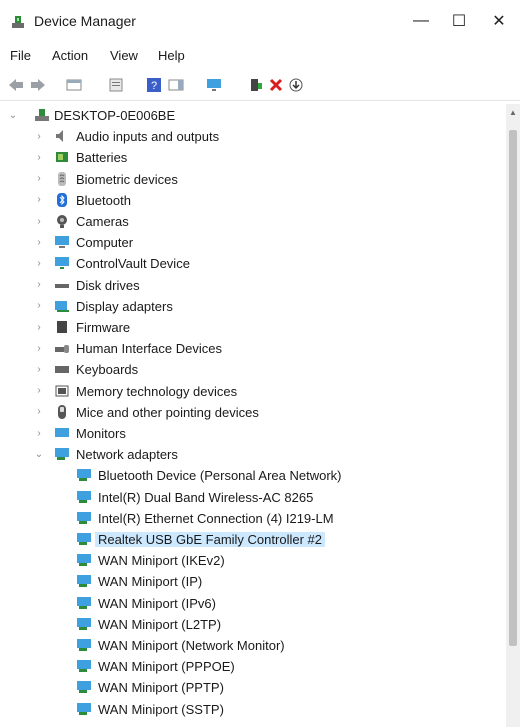 The width and height of the screenshot is (520, 727). Describe the element at coordinates (20, 55) in the screenshot. I see `menu-file: File` at that location.